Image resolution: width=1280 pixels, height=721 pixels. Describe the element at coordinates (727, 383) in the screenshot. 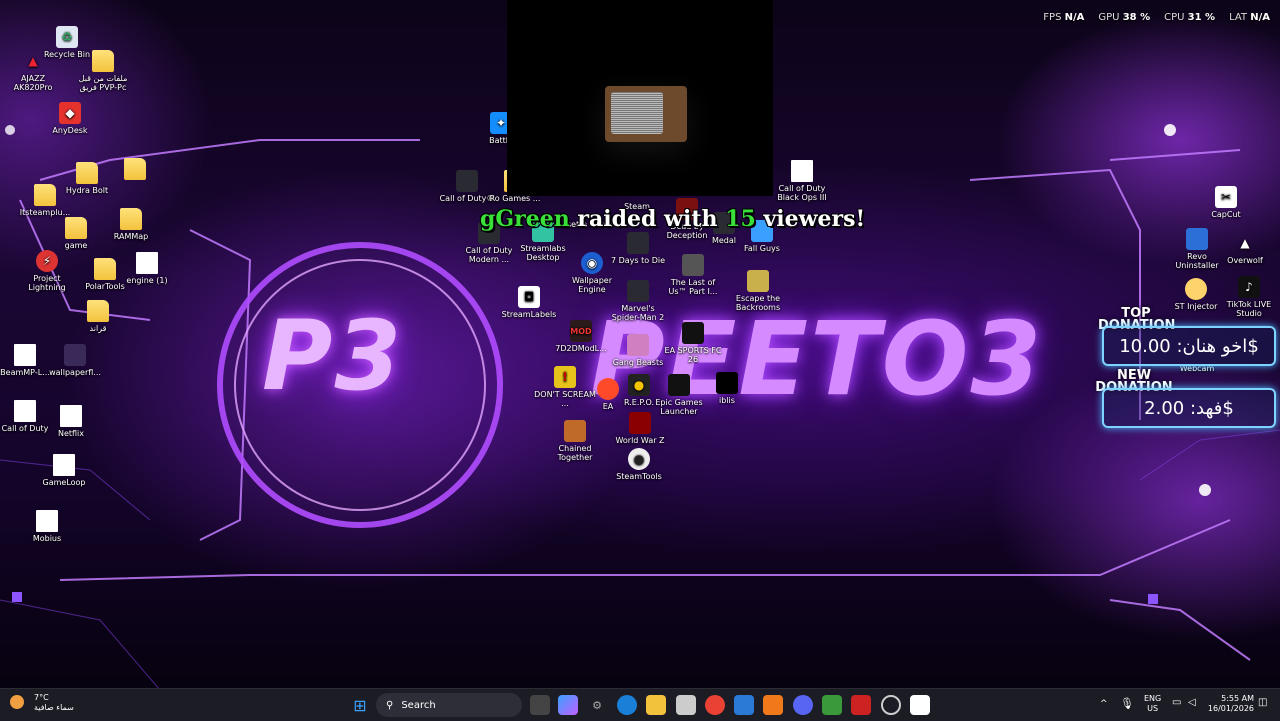

I see `iblis-icon` at that location.